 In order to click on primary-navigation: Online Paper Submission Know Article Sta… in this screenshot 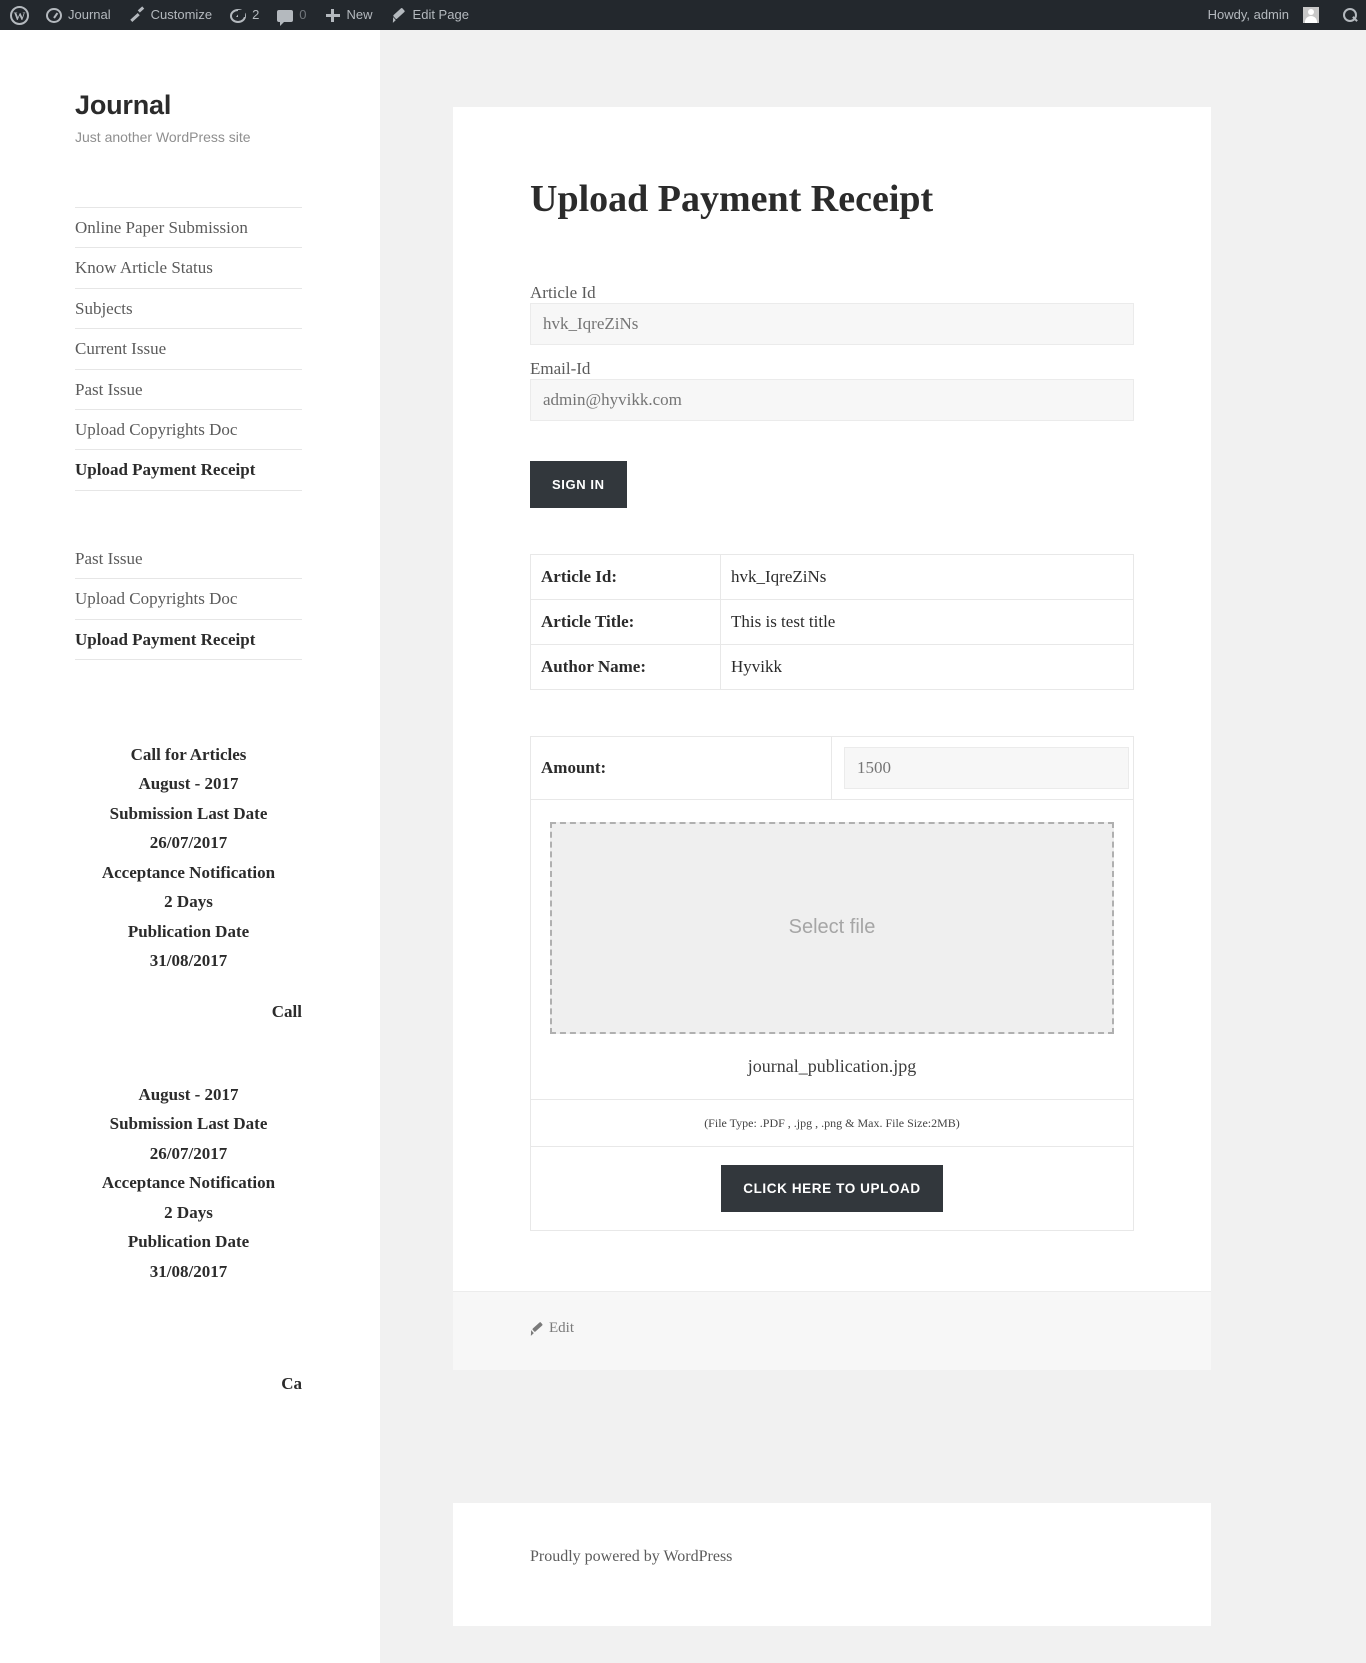, I will do `click(188, 349)`.